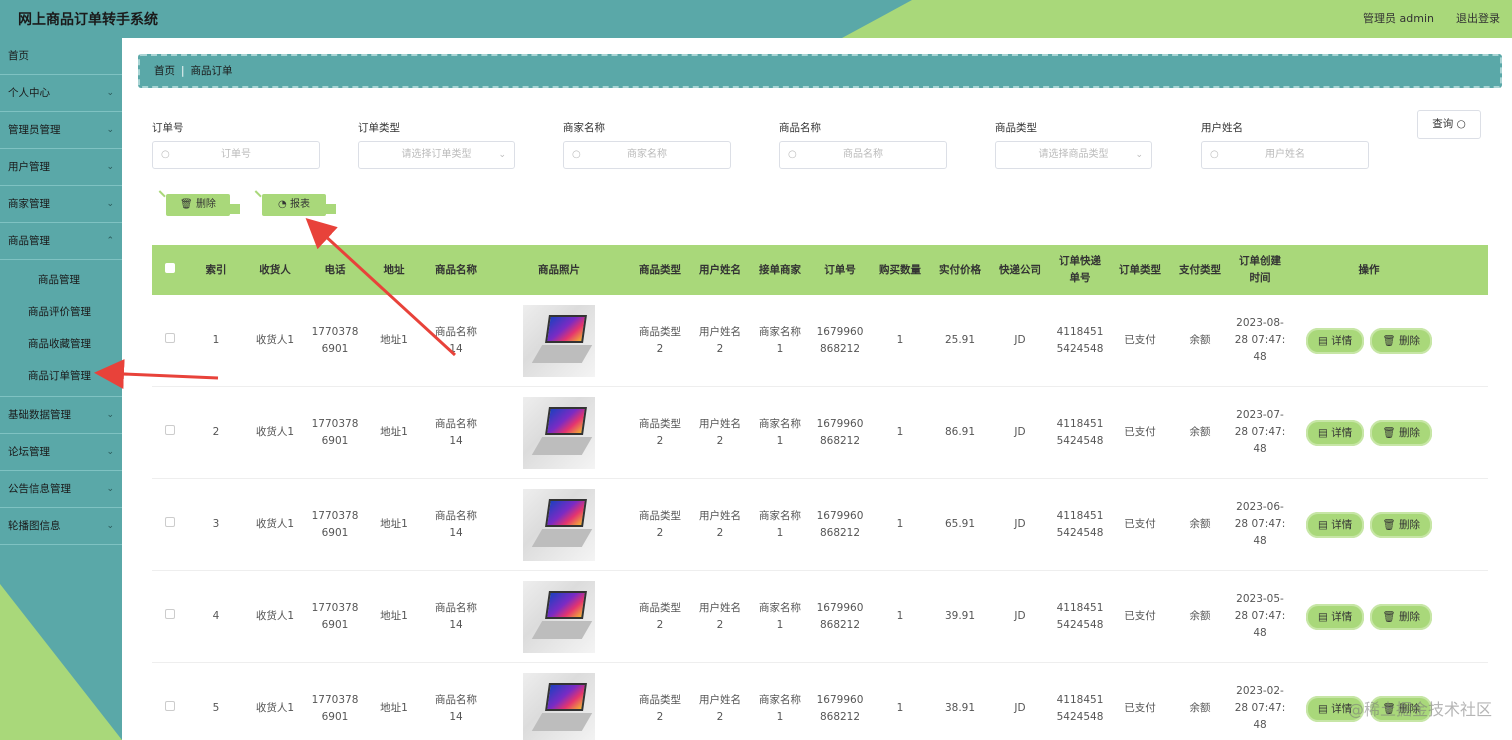  Describe the element at coordinates (61, 204) in the screenshot. I see `sidebar-item: 商家管理 ⌄` at that location.